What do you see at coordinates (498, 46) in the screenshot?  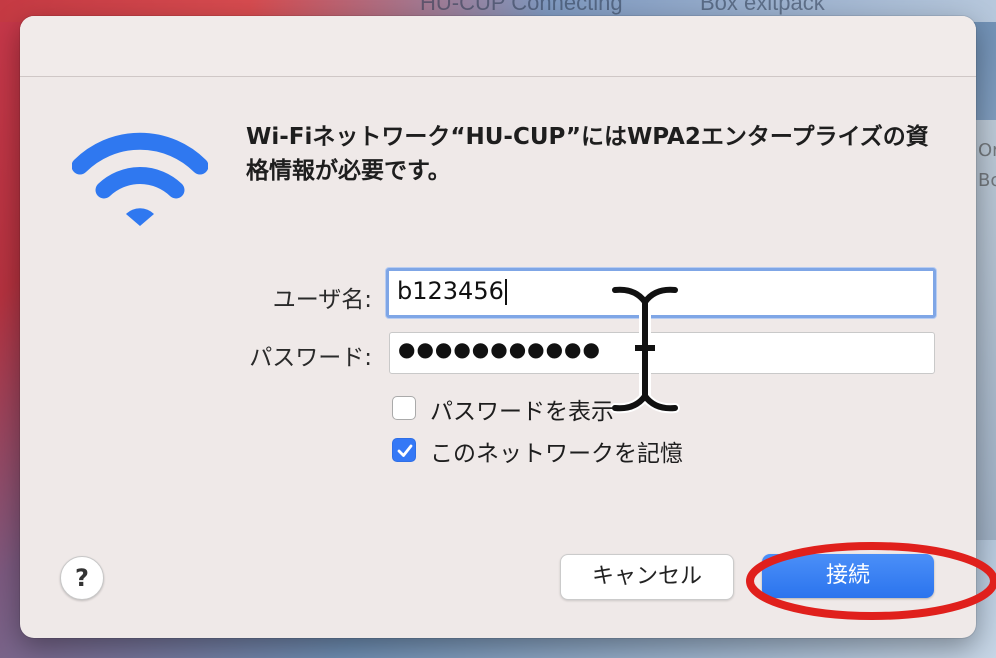 I see `dialog-titlebar` at bounding box center [498, 46].